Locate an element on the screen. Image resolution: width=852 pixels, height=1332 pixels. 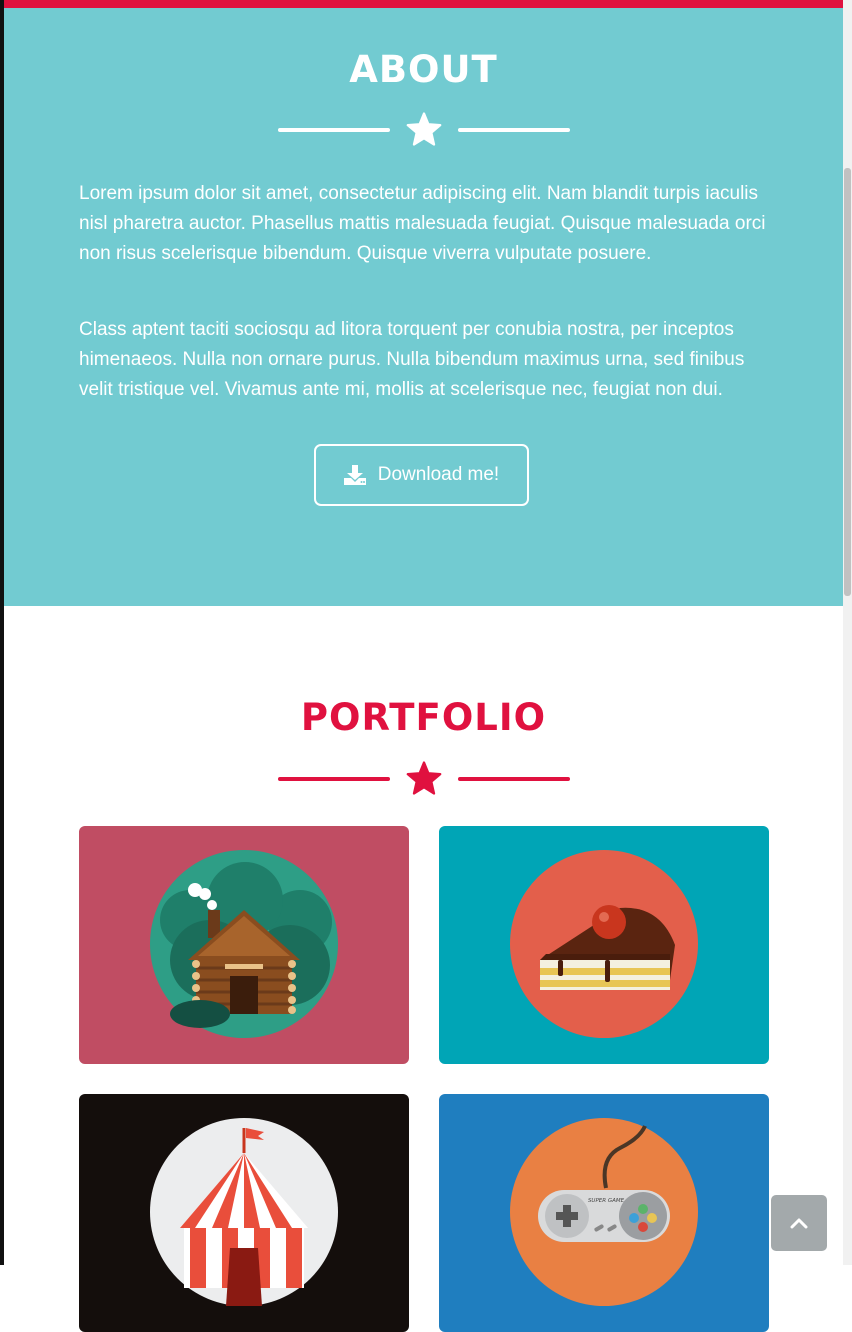
portfolio-divider is located at coordinates (424, 778).